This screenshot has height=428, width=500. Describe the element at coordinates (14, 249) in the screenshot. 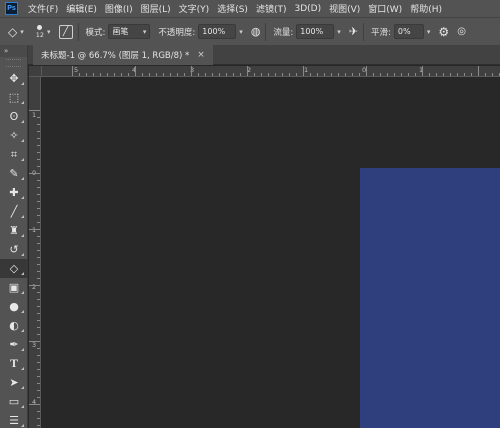

I see `history-brush-tool-icon: ↺` at that location.